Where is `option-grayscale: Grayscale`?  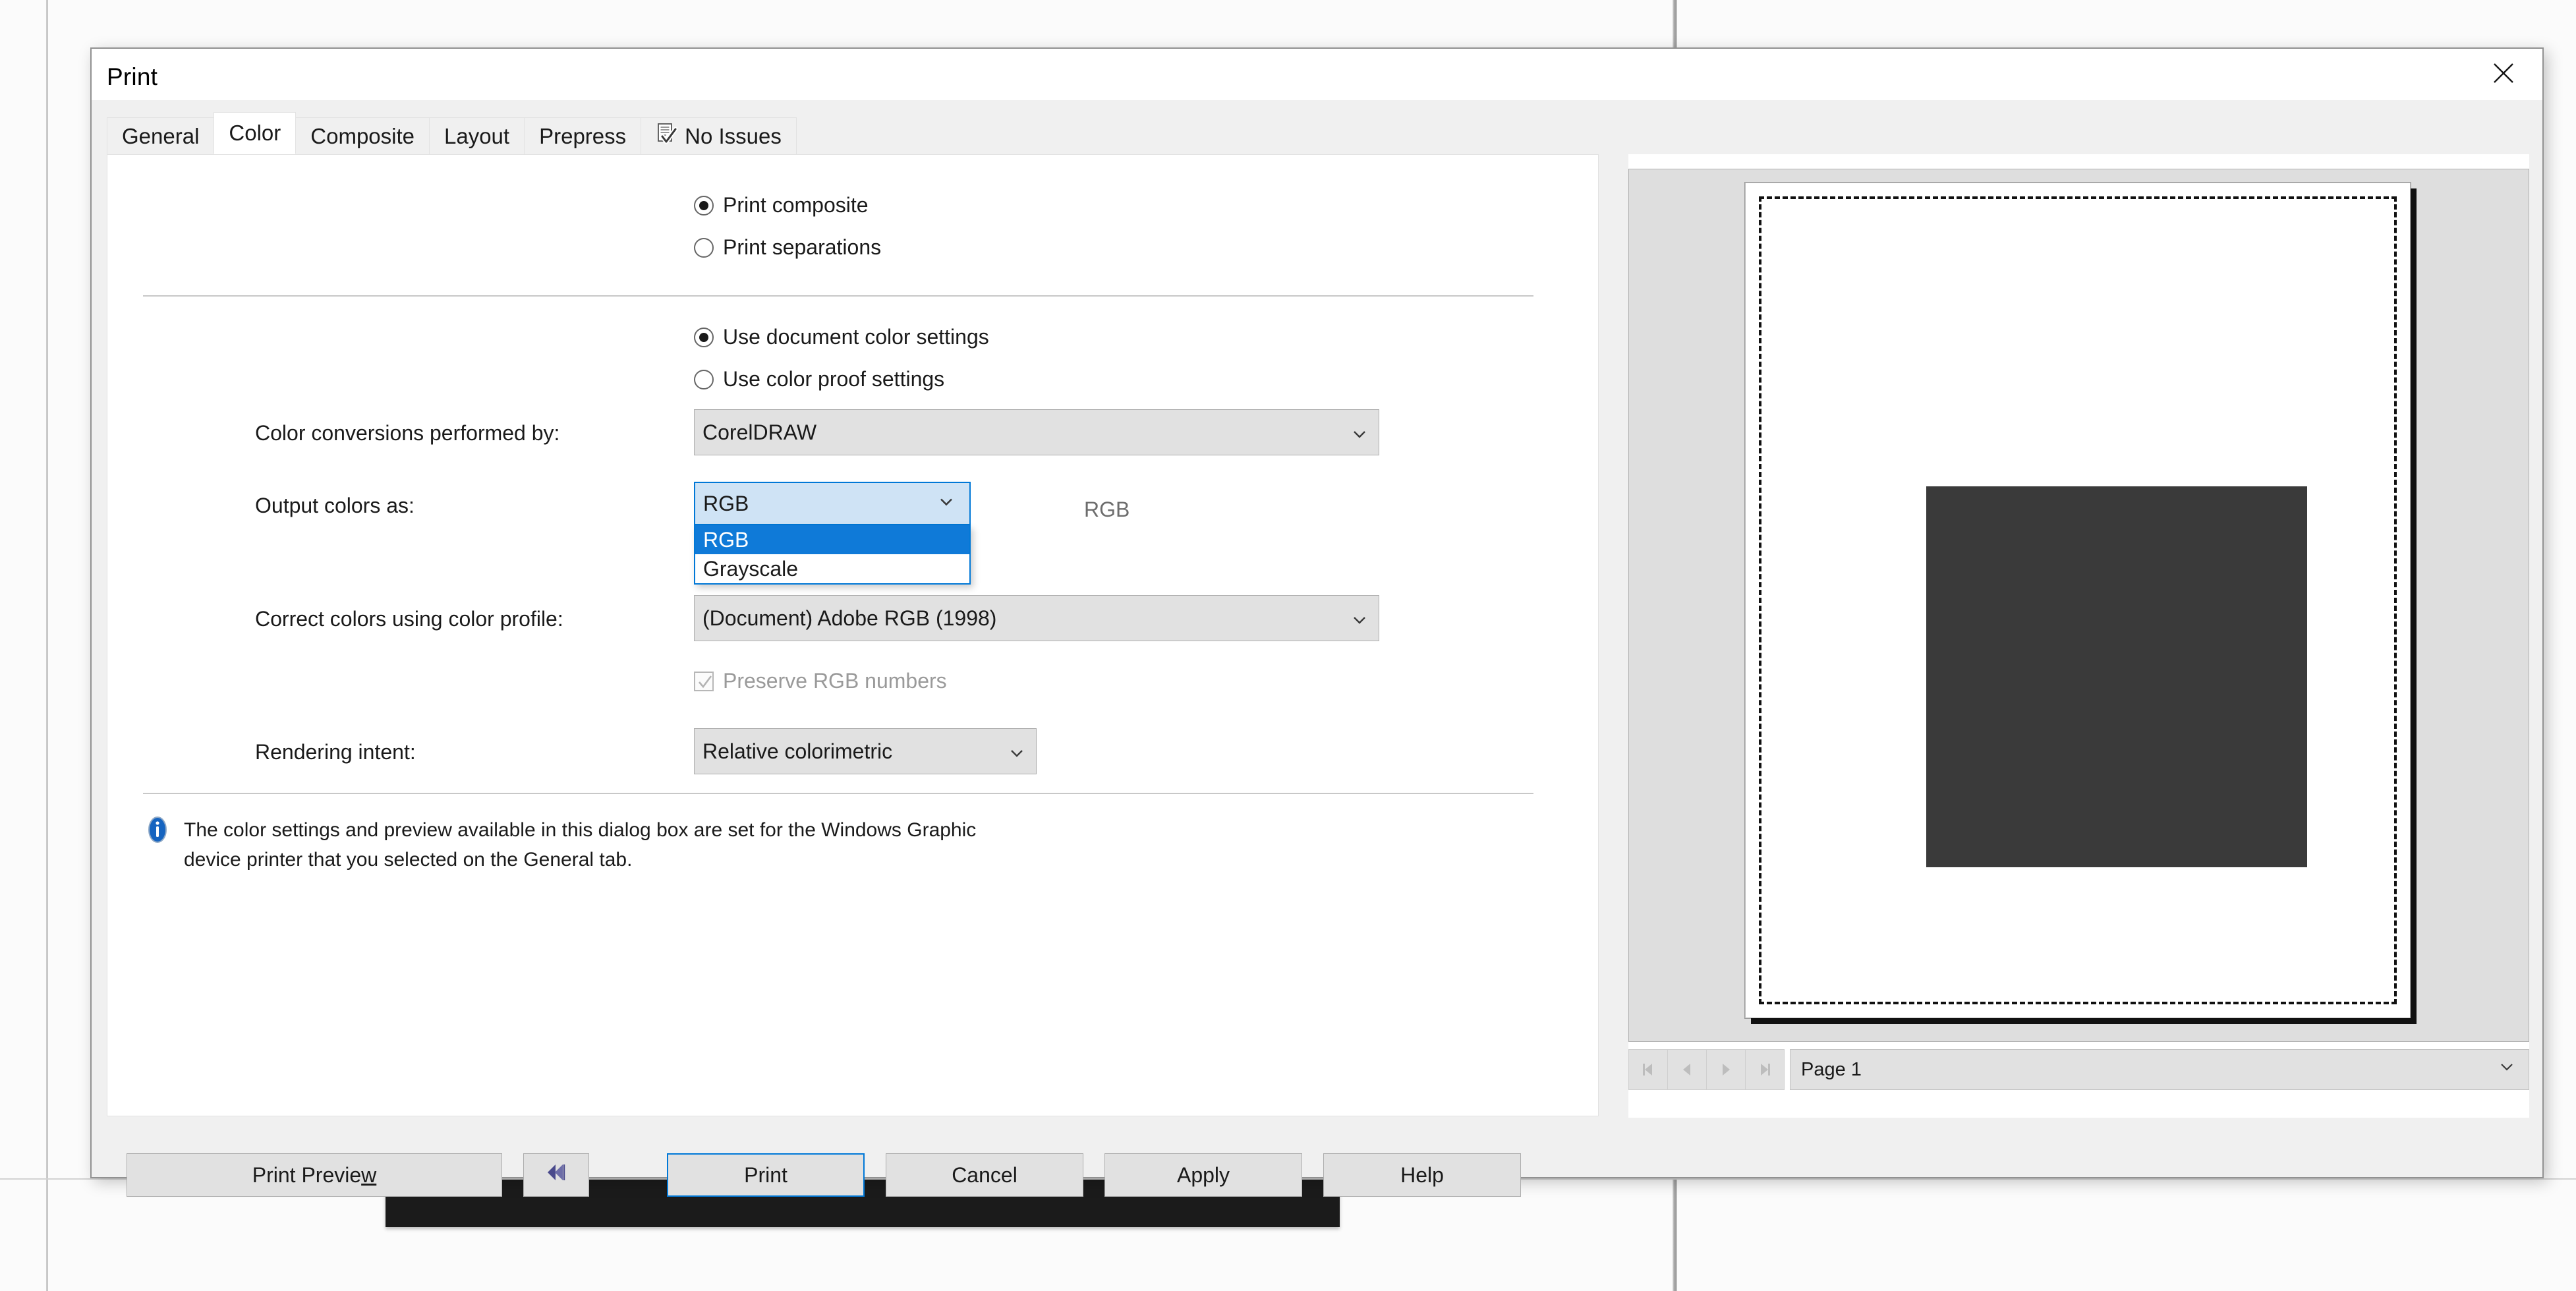
option-grayscale: Grayscale is located at coordinates (832, 568).